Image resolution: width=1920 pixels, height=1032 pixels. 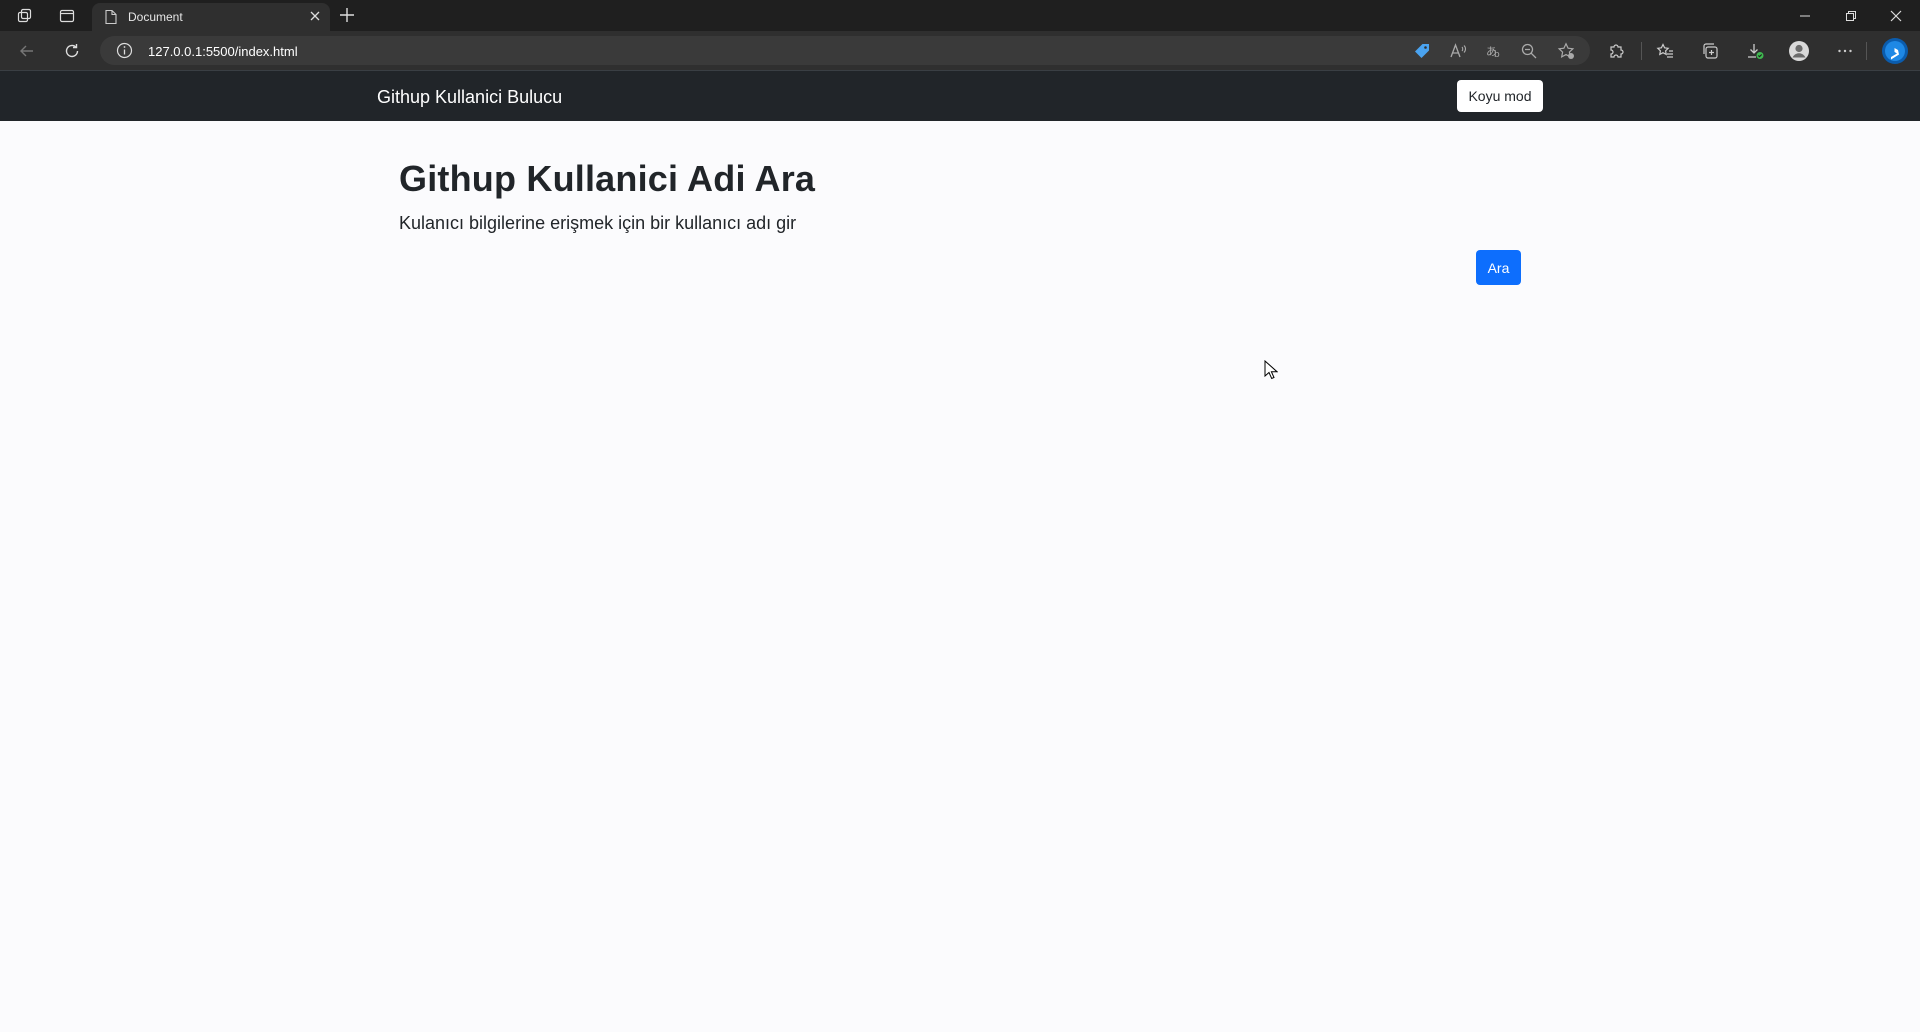 What do you see at coordinates (211, 17) in the screenshot?
I see `browser-tab: Document` at bounding box center [211, 17].